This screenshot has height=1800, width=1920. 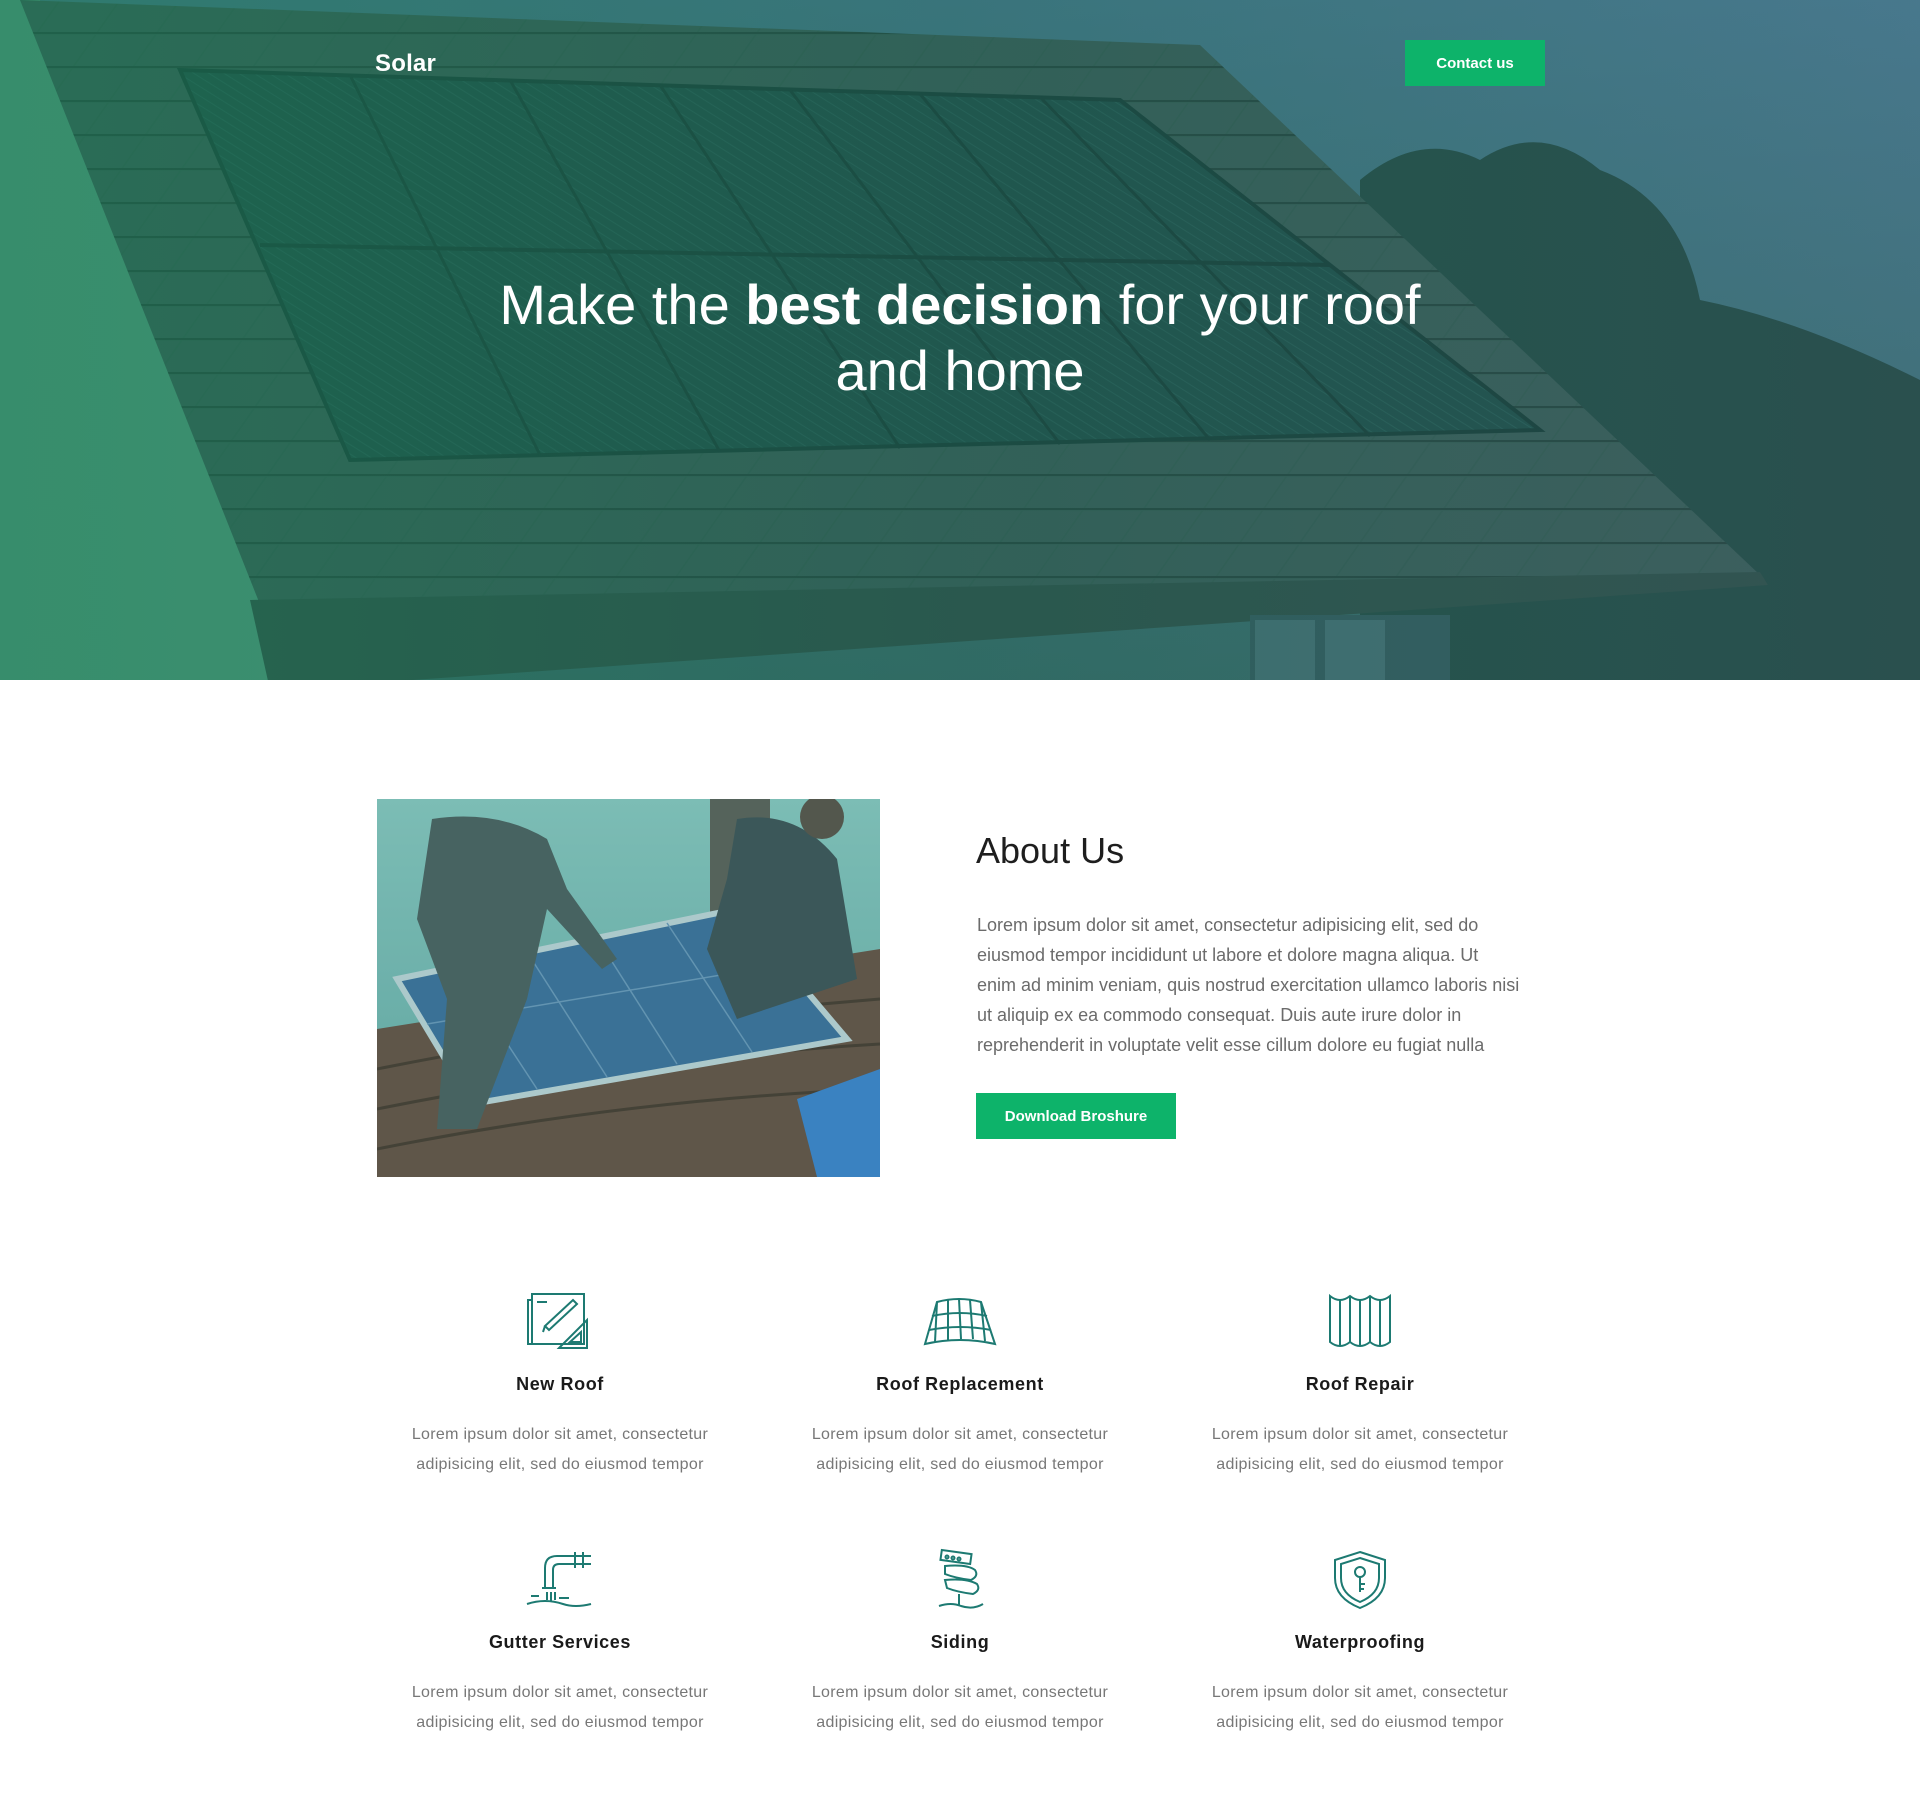 What do you see at coordinates (559, 1579) in the screenshot?
I see `gutter-pipe-icon` at bounding box center [559, 1579].